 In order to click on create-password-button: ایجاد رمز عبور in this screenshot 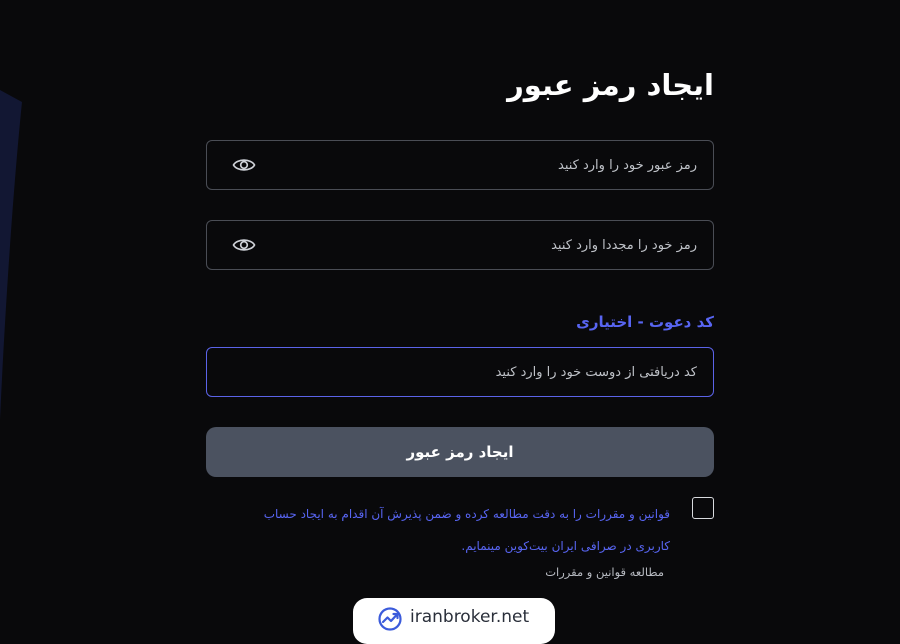, I will do `click(460, 452)`.